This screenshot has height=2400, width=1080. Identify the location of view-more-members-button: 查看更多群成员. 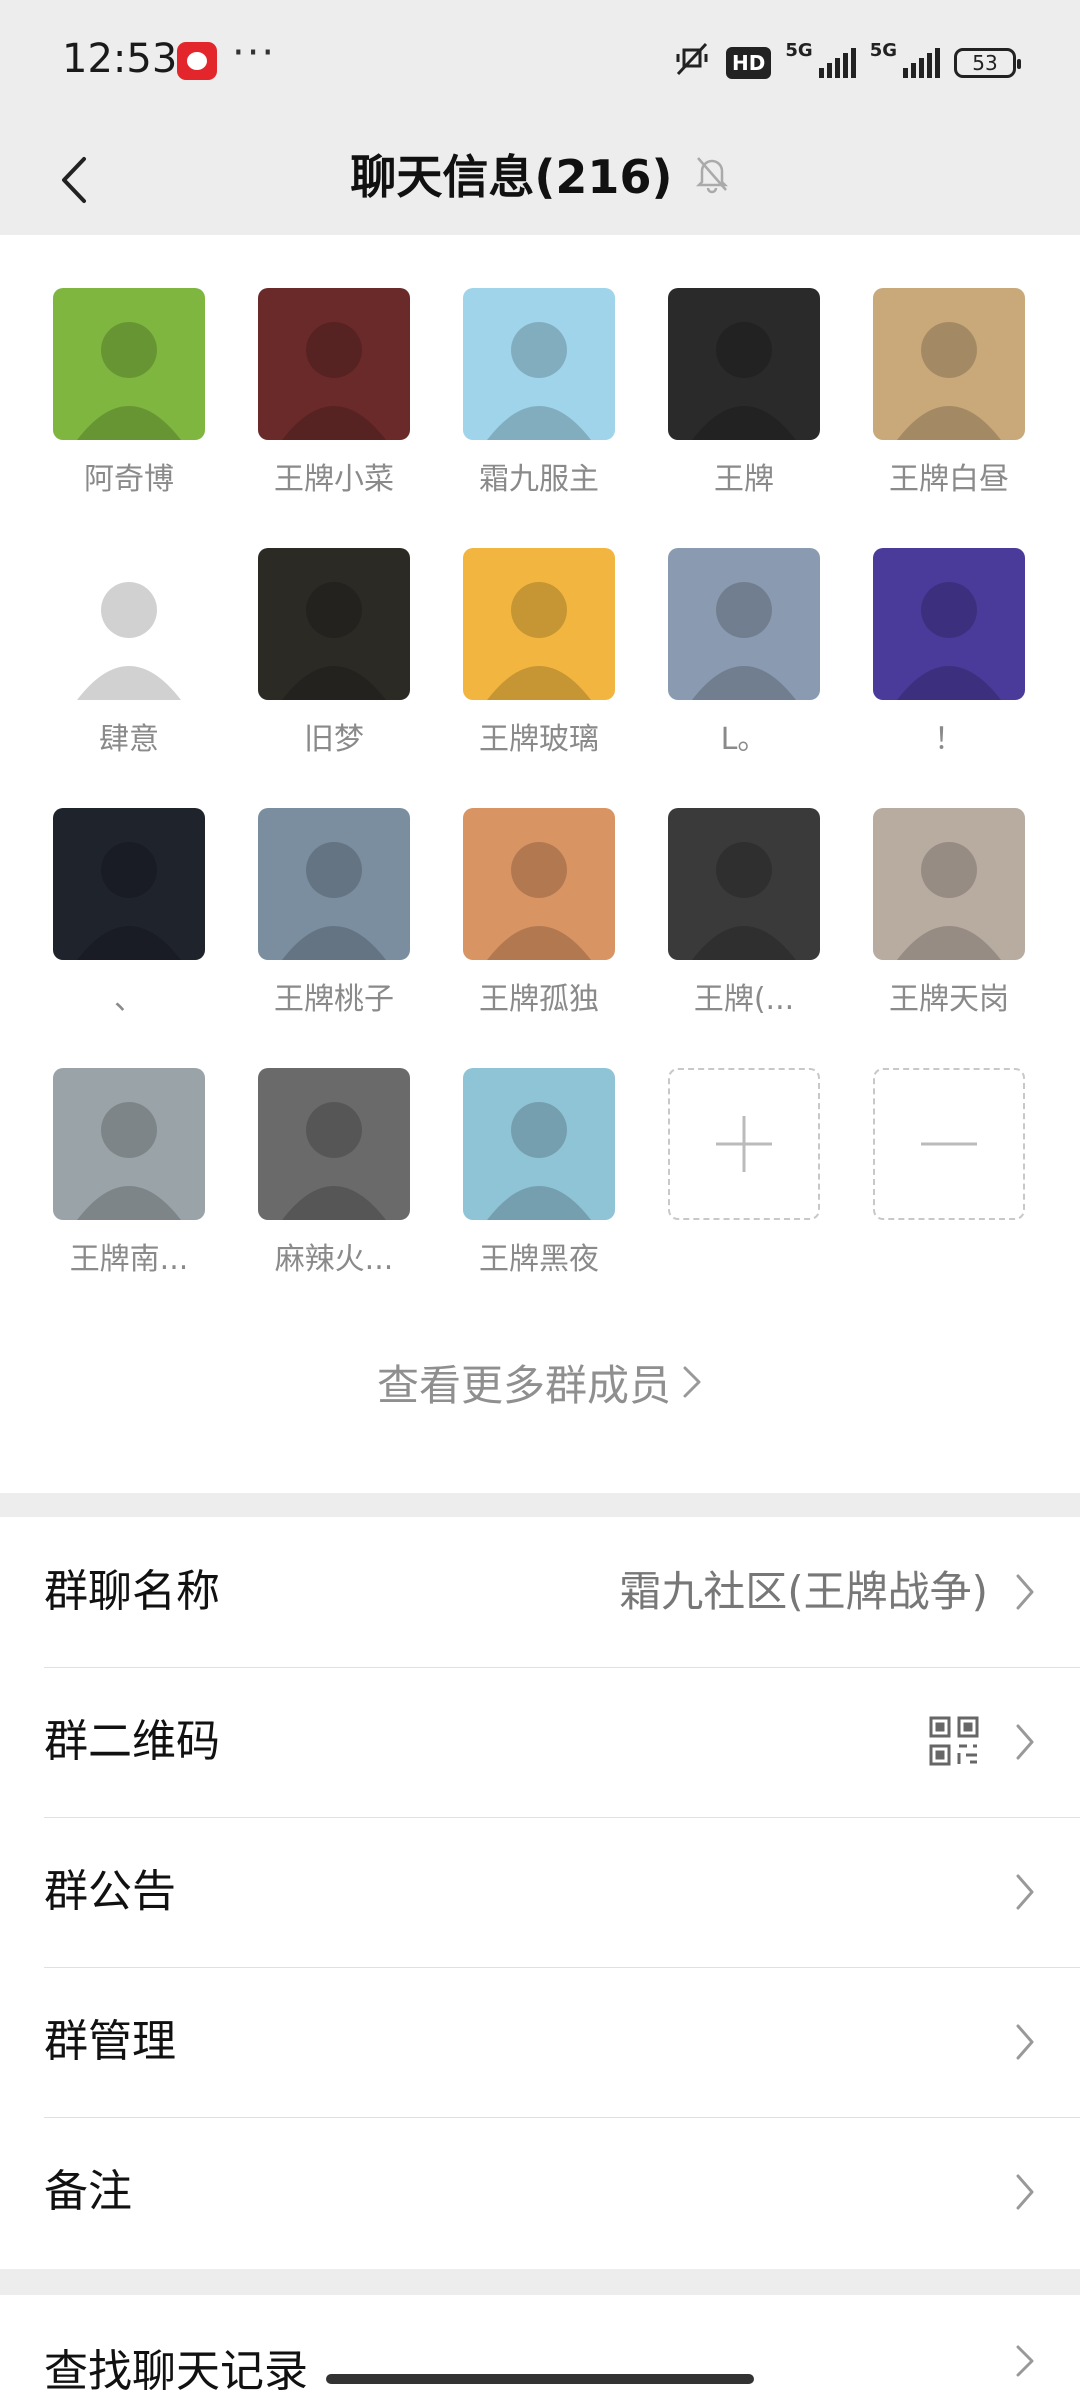
(540, 1382).